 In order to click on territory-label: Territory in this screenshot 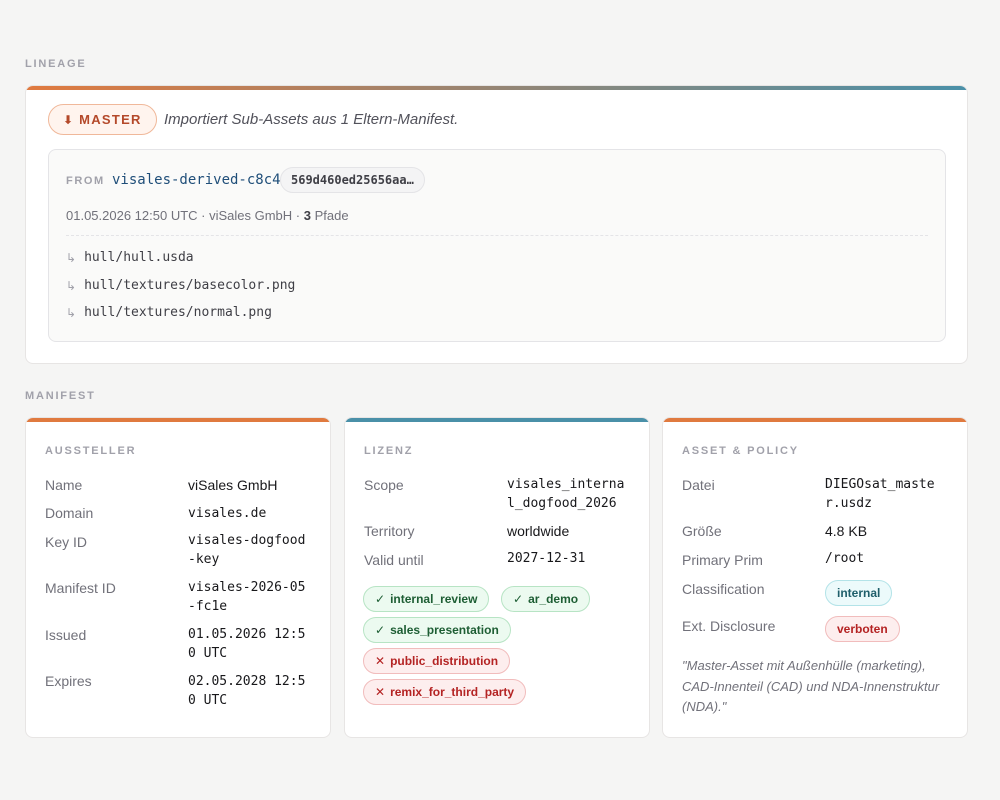, I will do `click(389, 531)`.